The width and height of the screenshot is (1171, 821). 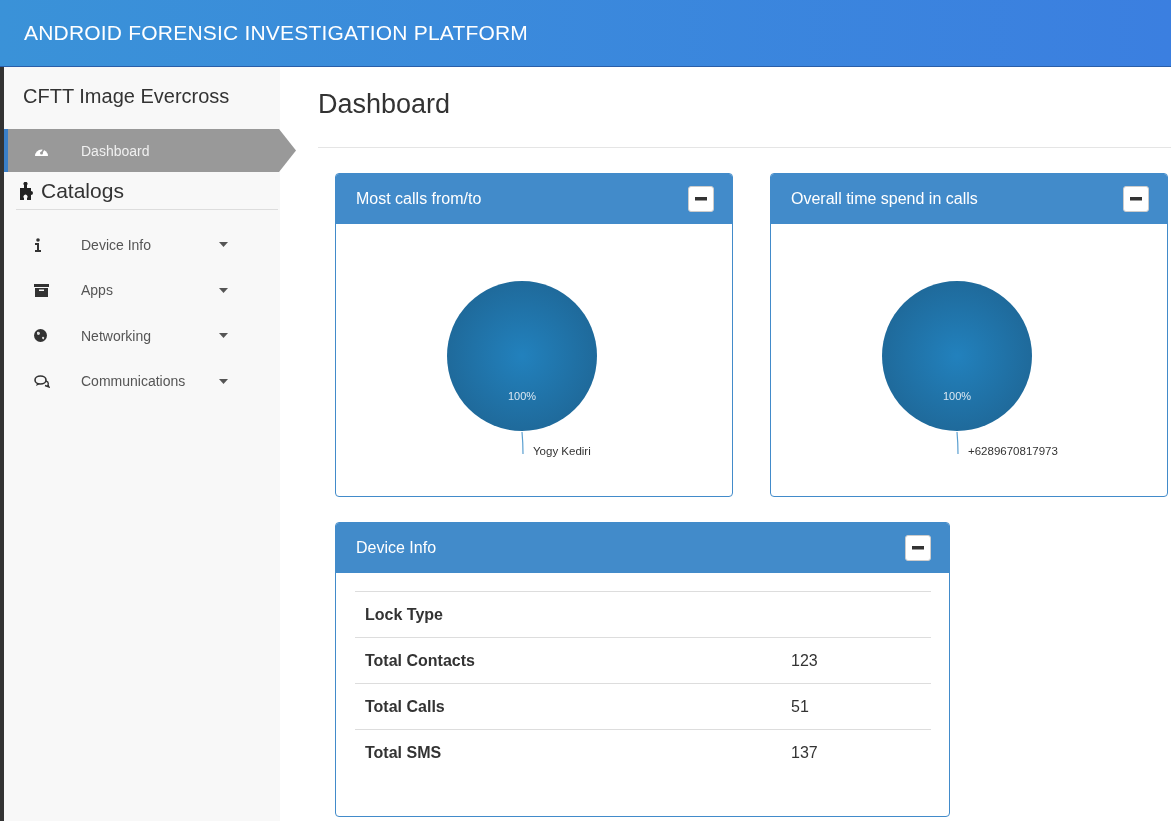 What do you see at coordinates (744, 107) in the screenshot?
I see `page-title: Dashboard` at bounding box center [744, 107].